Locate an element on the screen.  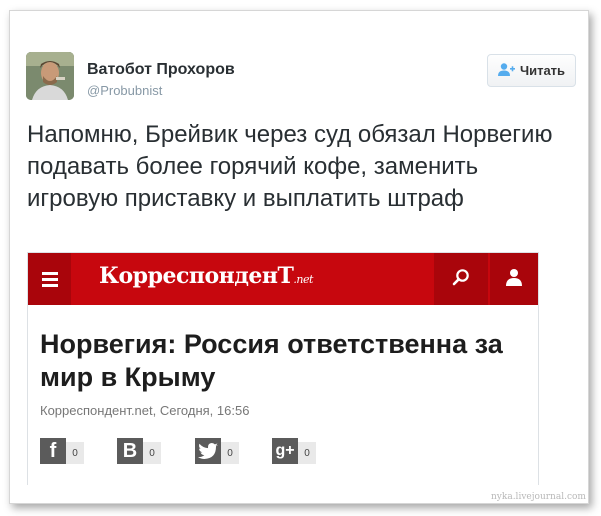
author-handle: @Probubnist is located at coordinates (124, 90).